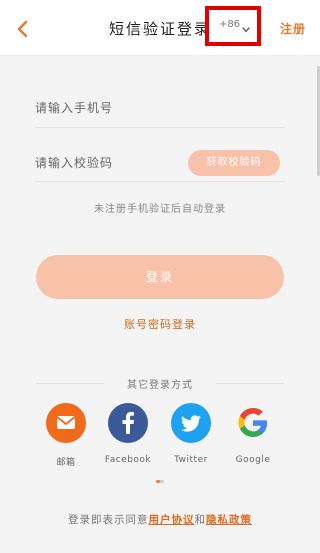 This screenshot has height=553, width=320. I want to click on facebook-login-button: Facebook, so click(128, 434).